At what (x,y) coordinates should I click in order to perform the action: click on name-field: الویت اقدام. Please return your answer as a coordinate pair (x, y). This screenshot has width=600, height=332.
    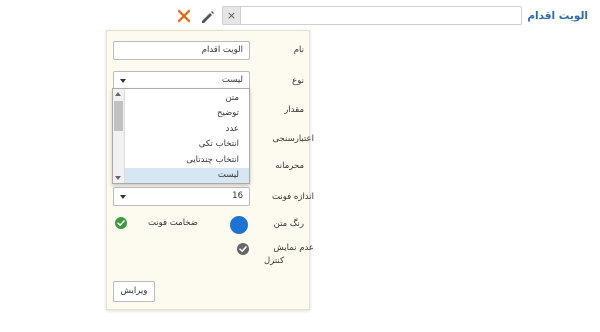
    Looking at the image, I should click on (181, 50).